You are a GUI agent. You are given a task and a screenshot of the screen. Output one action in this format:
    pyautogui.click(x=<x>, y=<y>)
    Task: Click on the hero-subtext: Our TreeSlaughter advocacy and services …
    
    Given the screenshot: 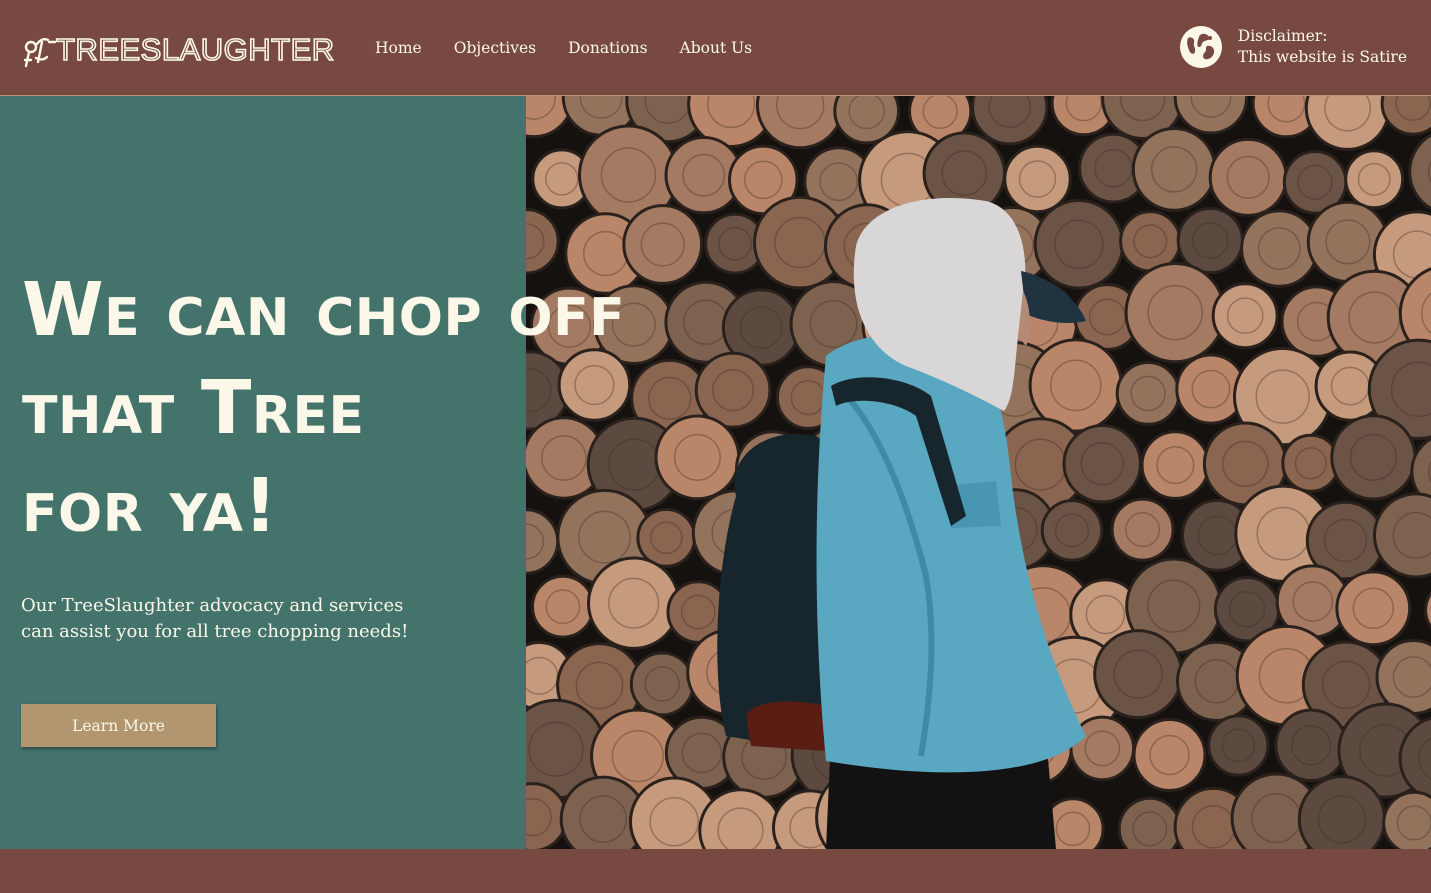 What is the action you would take?
    pyautogui.click(x=215, y=618)
    